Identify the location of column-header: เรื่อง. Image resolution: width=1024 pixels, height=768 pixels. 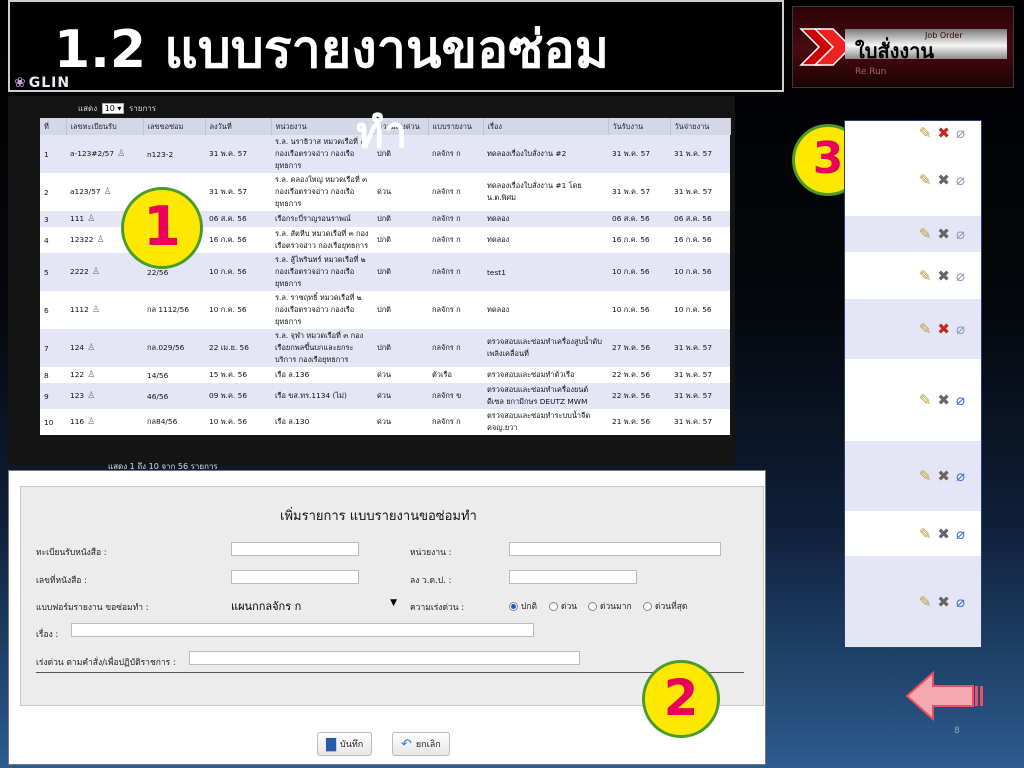
(546, 126).